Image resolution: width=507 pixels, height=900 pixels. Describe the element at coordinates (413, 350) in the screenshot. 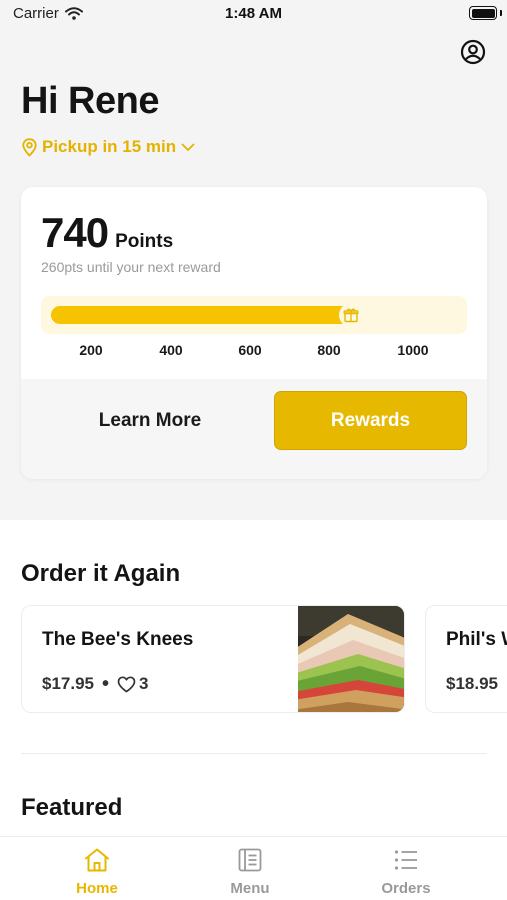

I see `progress-tick: 1000` at that location.